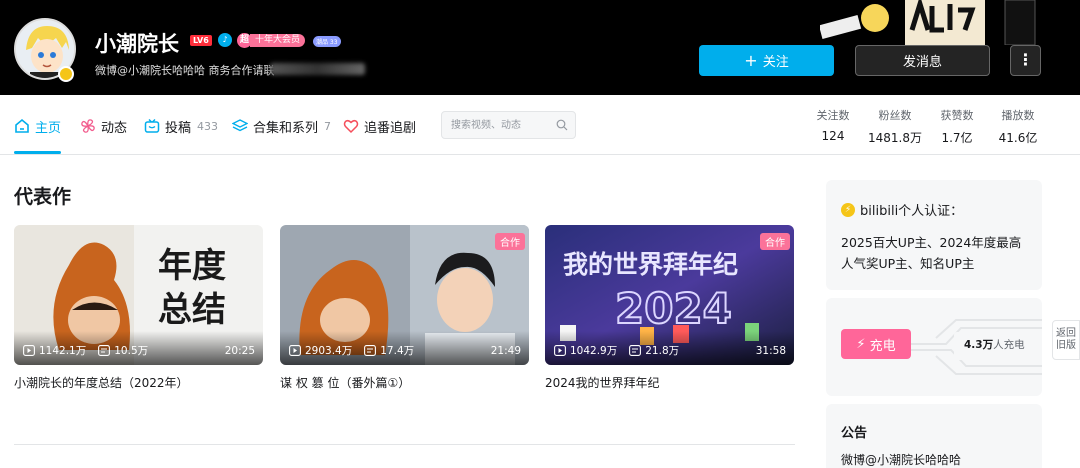  Describe the element at coordinates (1025, 60) in the screenshot. I see `more-options-button: ⋮` at that location.